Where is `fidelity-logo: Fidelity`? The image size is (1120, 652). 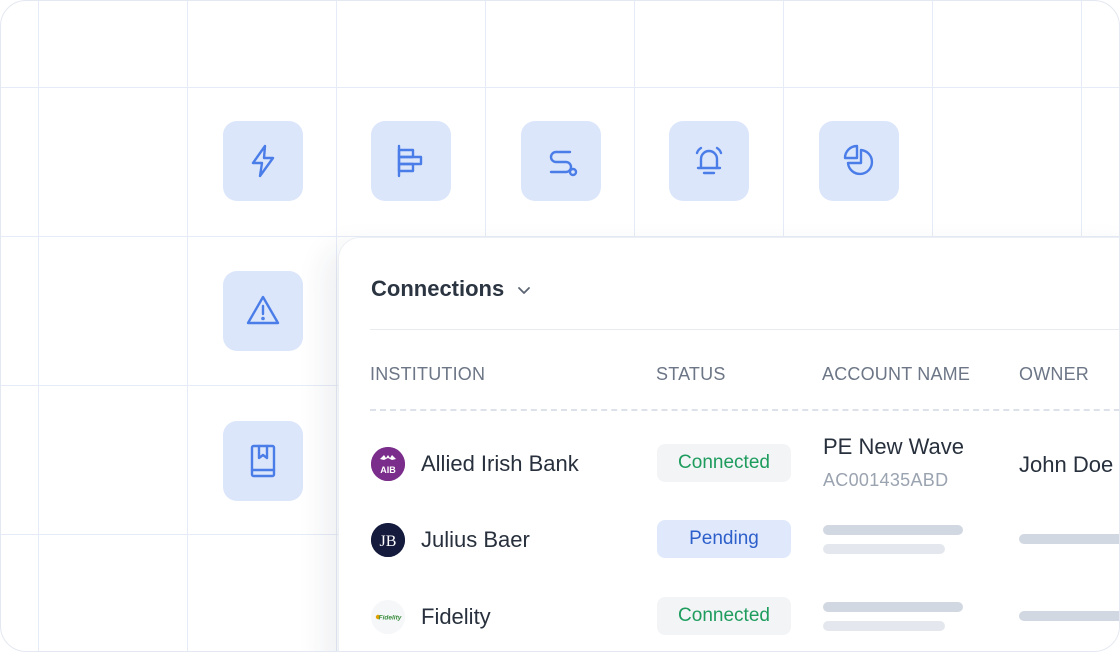
fidelity-logo: Fidelity is located at coordinates (388, 617).